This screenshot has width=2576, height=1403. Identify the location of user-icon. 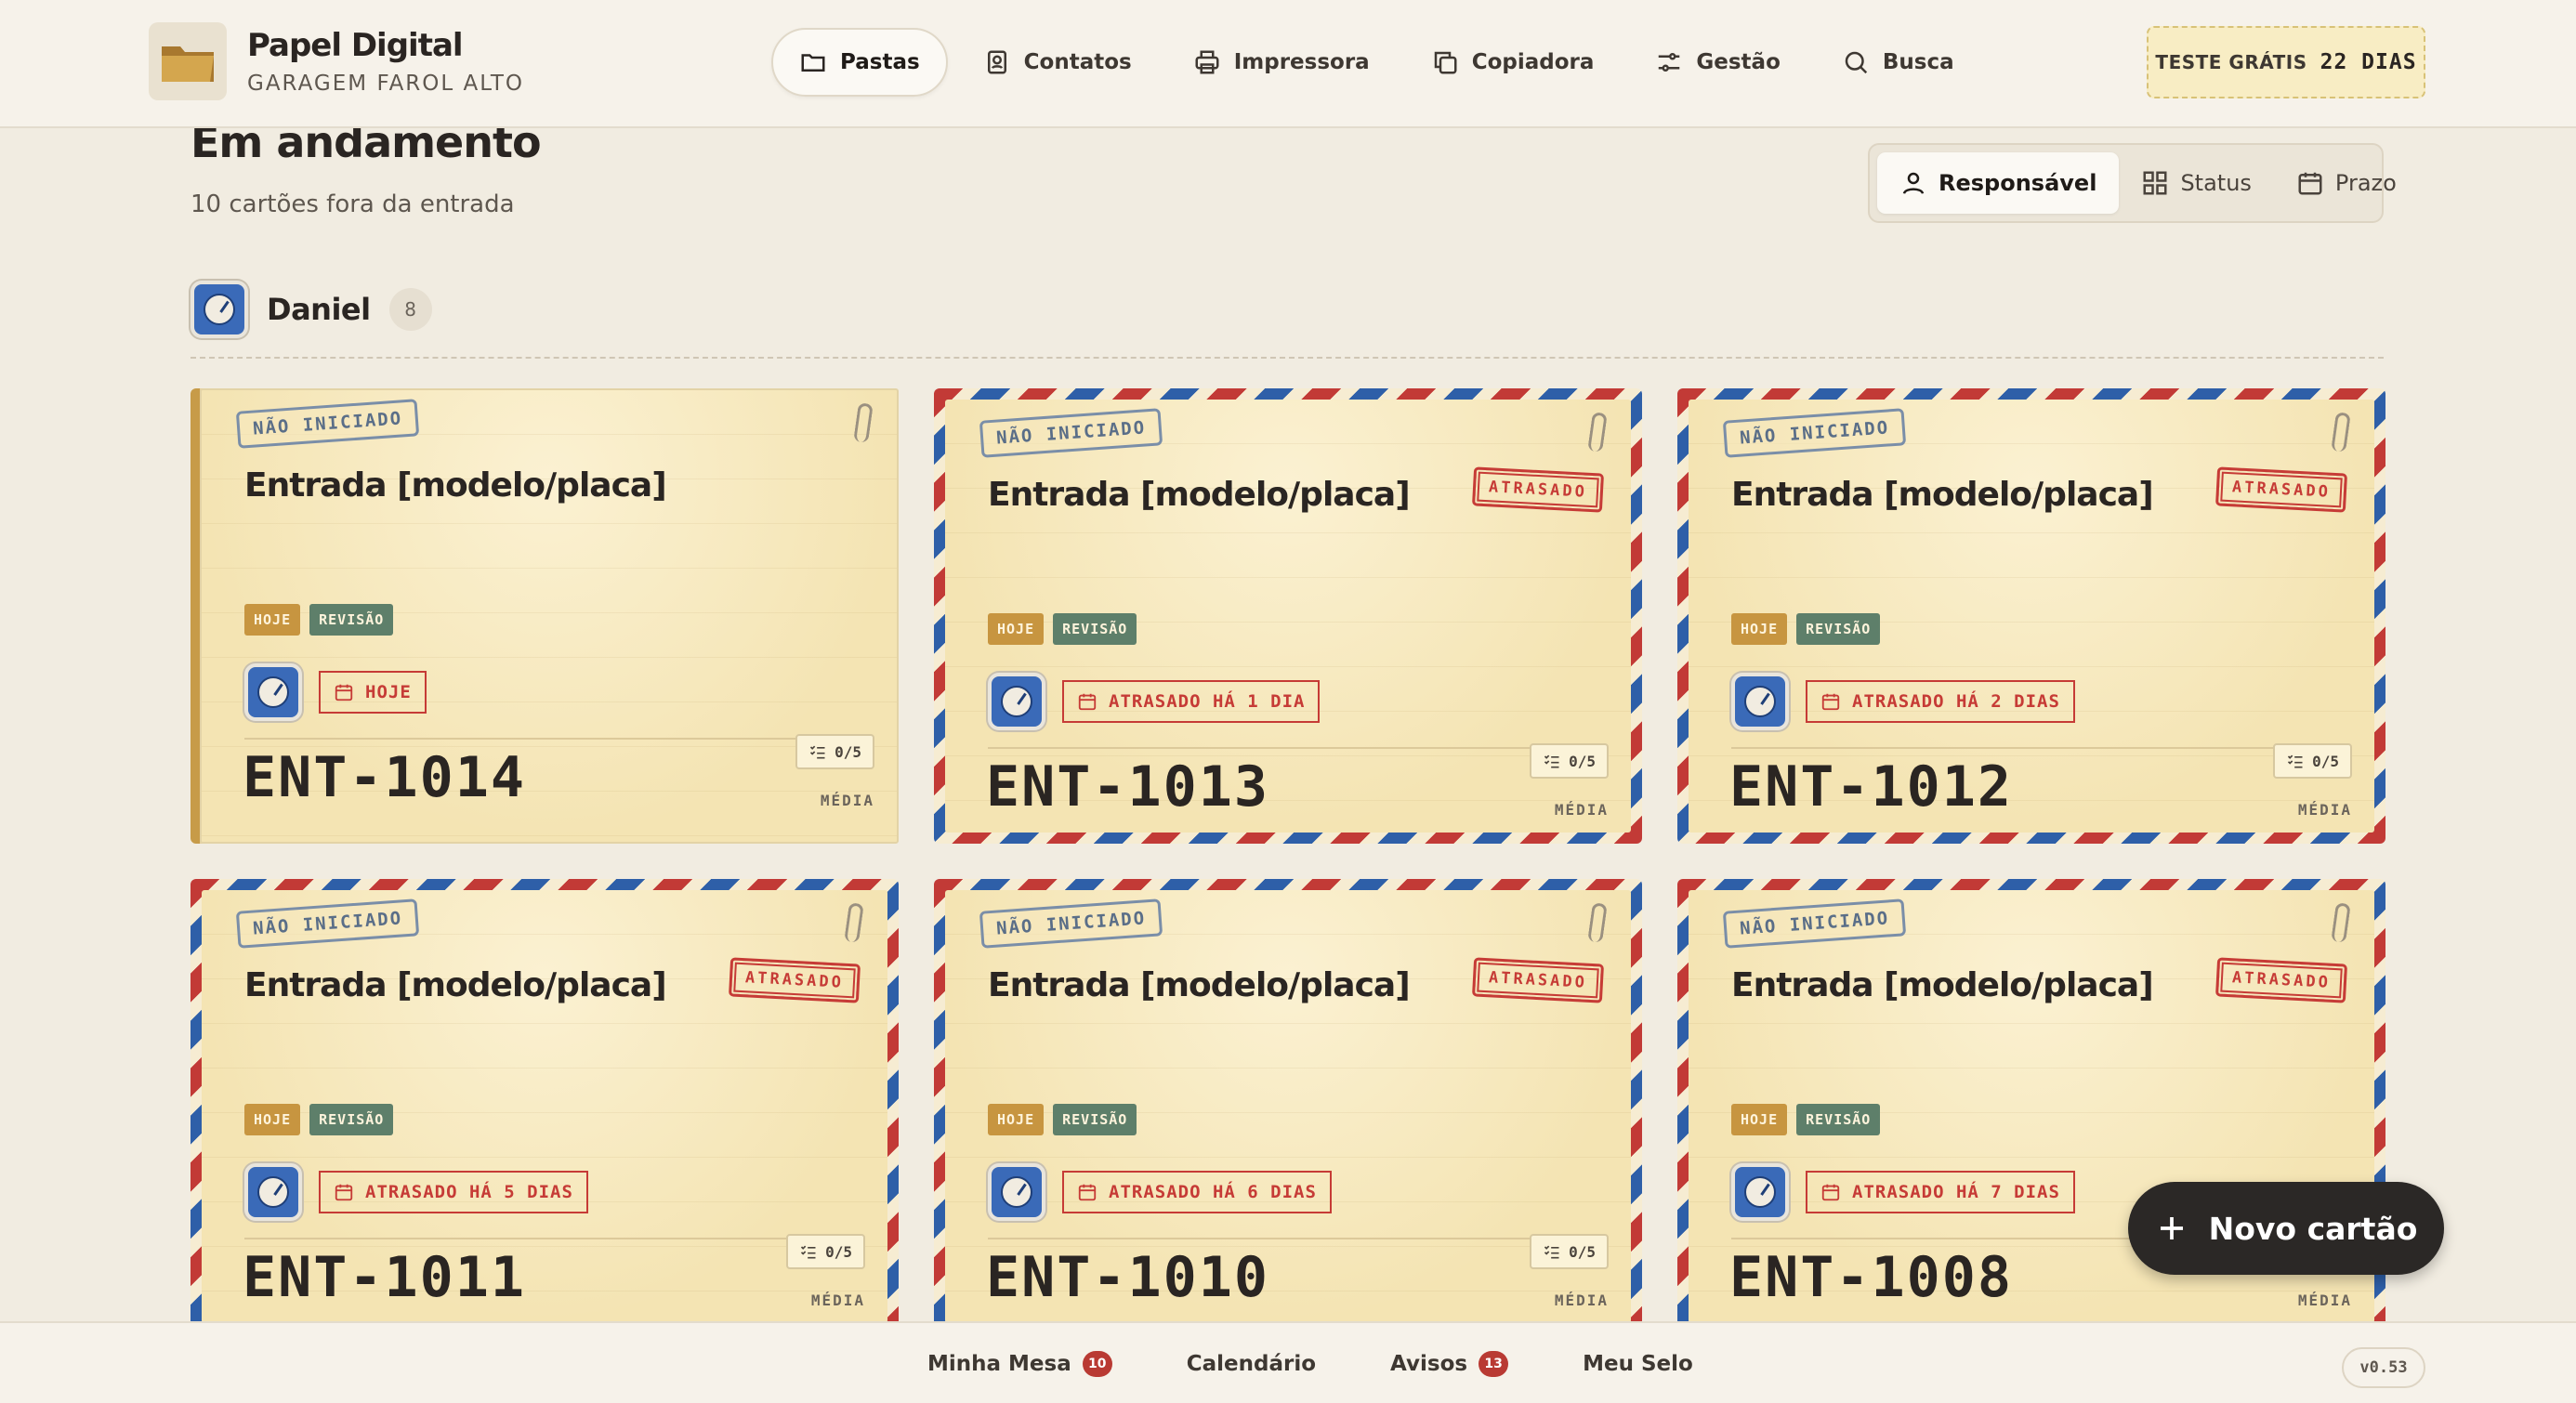
(1913, 183).